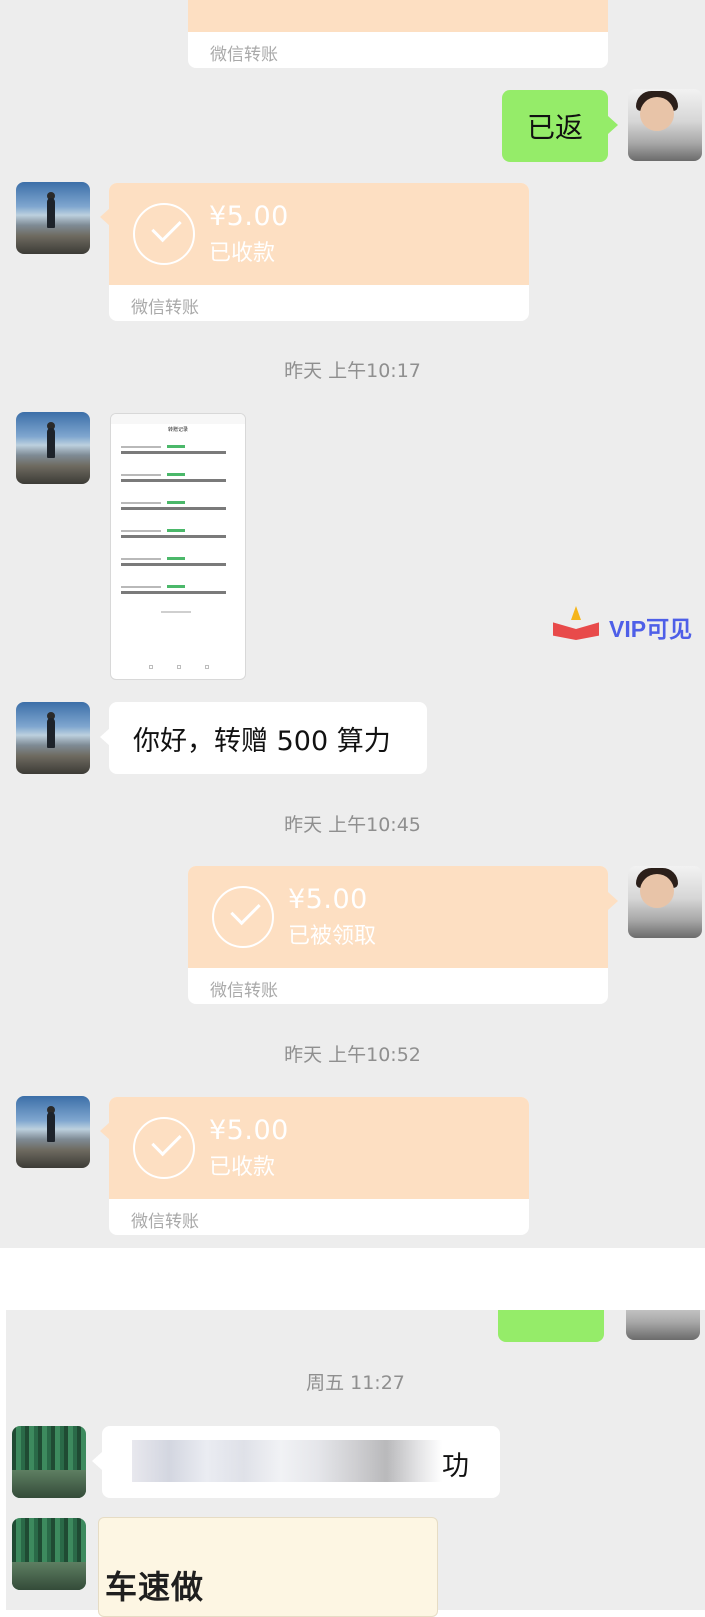  What do you see at coordinates (176, 612) in the screenshot?
I see `thumb-footer` at bounding box center [176, 612].